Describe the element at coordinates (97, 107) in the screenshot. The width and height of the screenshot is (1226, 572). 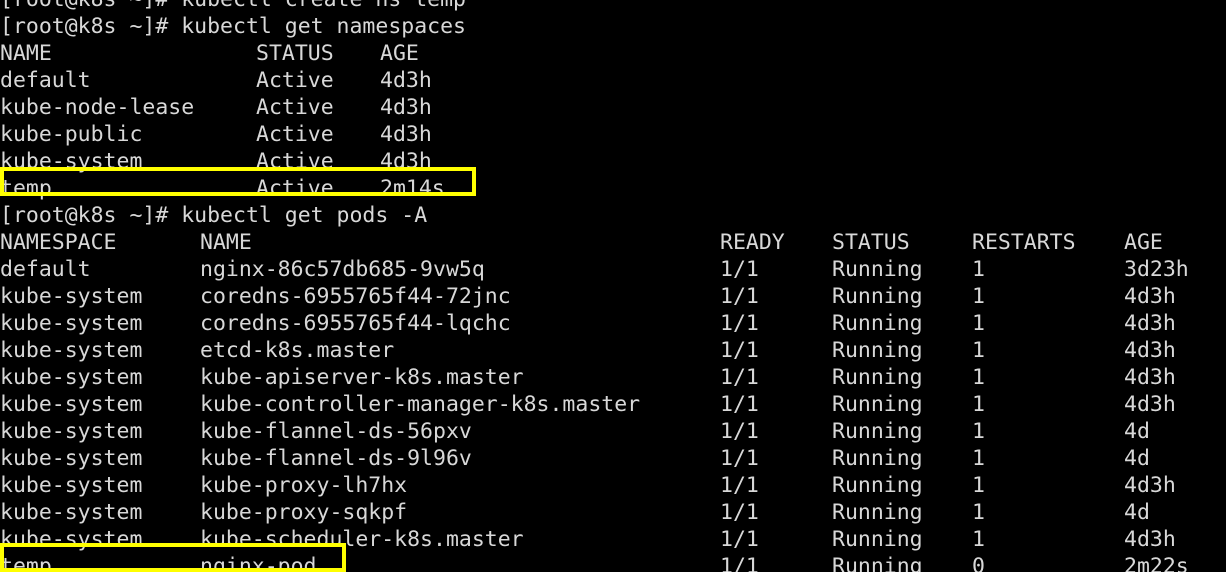
I see `ns-row-1-name: kube-node-lease` at that location.